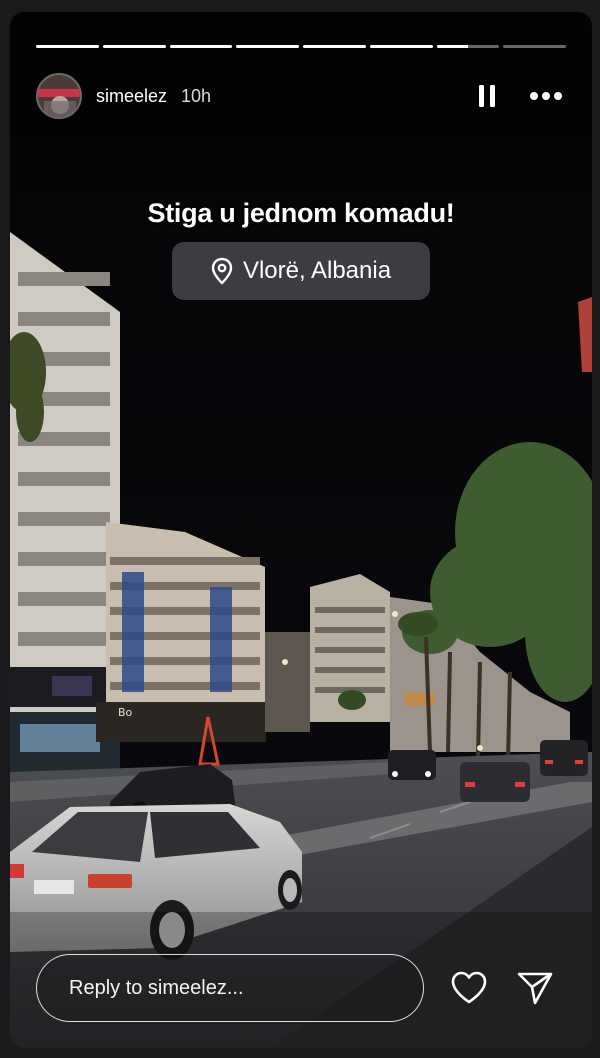  I want to click on send-icon, so click(535, 988).